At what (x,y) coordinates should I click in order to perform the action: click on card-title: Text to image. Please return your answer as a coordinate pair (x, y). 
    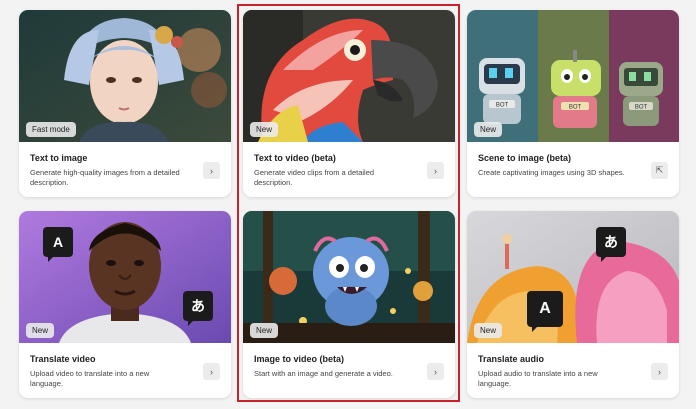
    Looking at the image, I should click on (59, 158).